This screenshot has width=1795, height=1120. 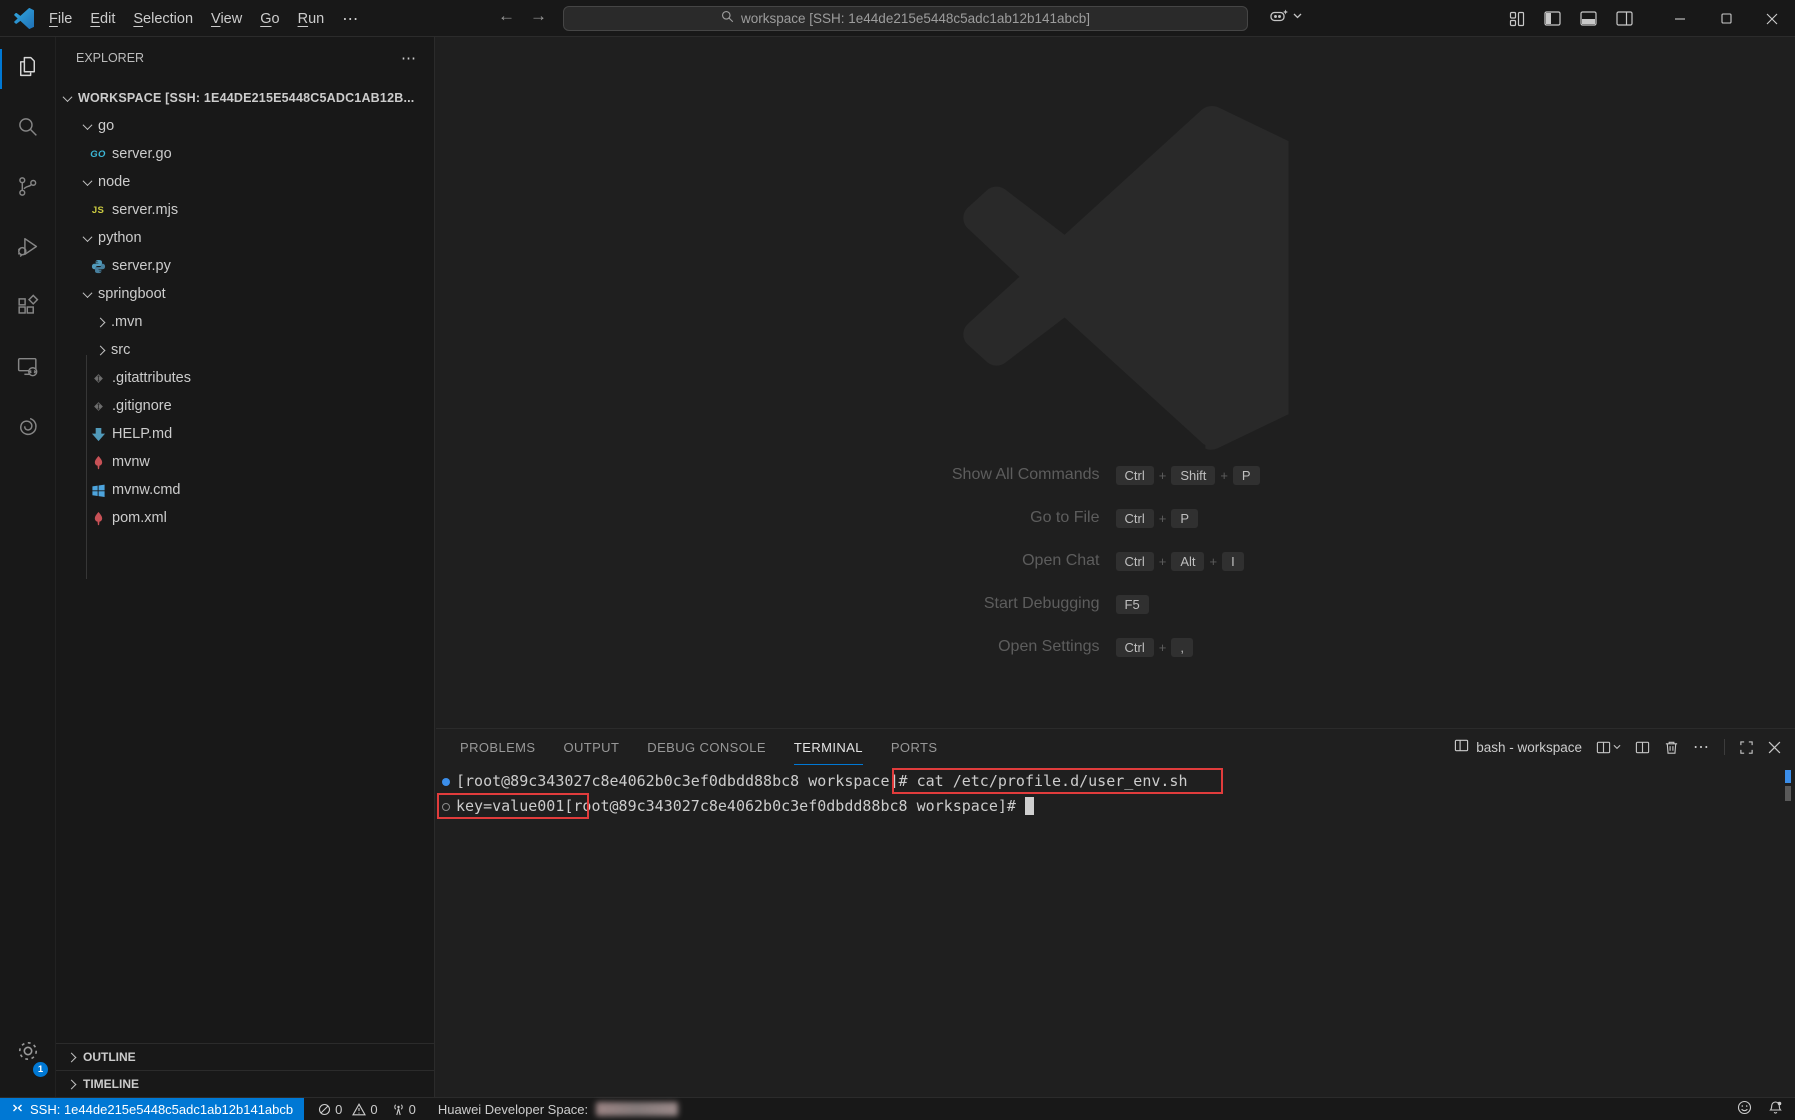 I want to click on scrollbar-decoration, so click(x=1788, y=776).